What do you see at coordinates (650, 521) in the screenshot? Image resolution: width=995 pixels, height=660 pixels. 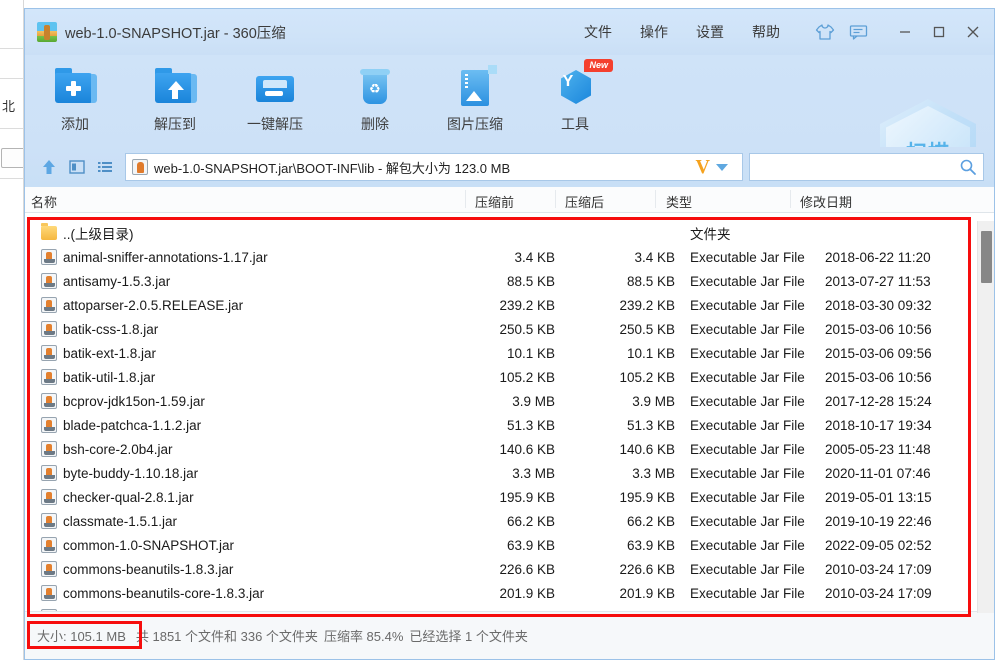 I see `cell-size-after: 66.2 KB` at bounding box center [650, 521].